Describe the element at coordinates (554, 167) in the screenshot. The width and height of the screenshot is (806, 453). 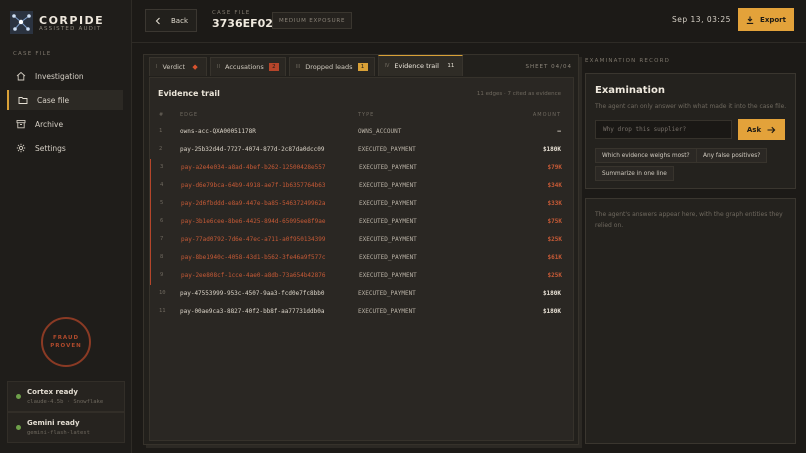
I see `edge-amount: $79K` at that location.